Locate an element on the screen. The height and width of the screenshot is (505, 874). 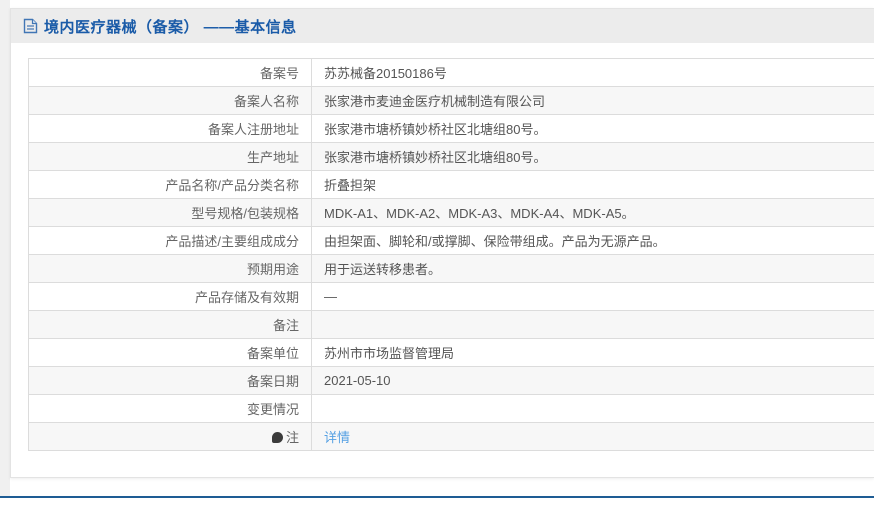
table-row: 产品名称/产品分类名称 折叠担架 is located at coordinates (451, 184).